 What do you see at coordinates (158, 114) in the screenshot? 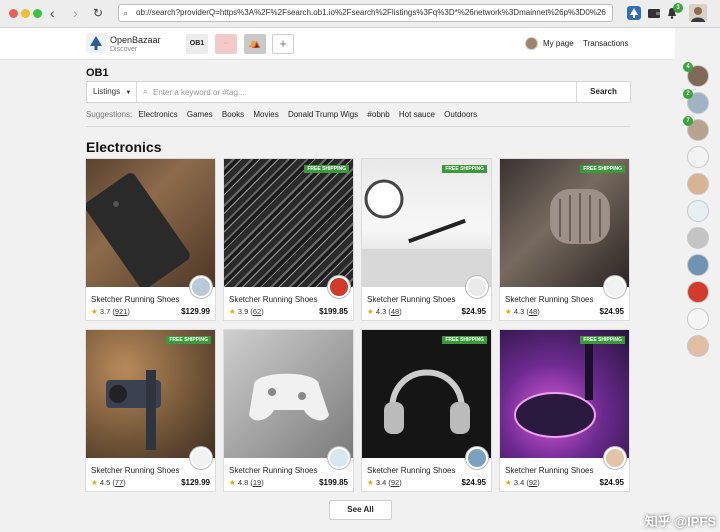
I see `suggestion-electronics: Electronics` at bounding box center [158, 114].